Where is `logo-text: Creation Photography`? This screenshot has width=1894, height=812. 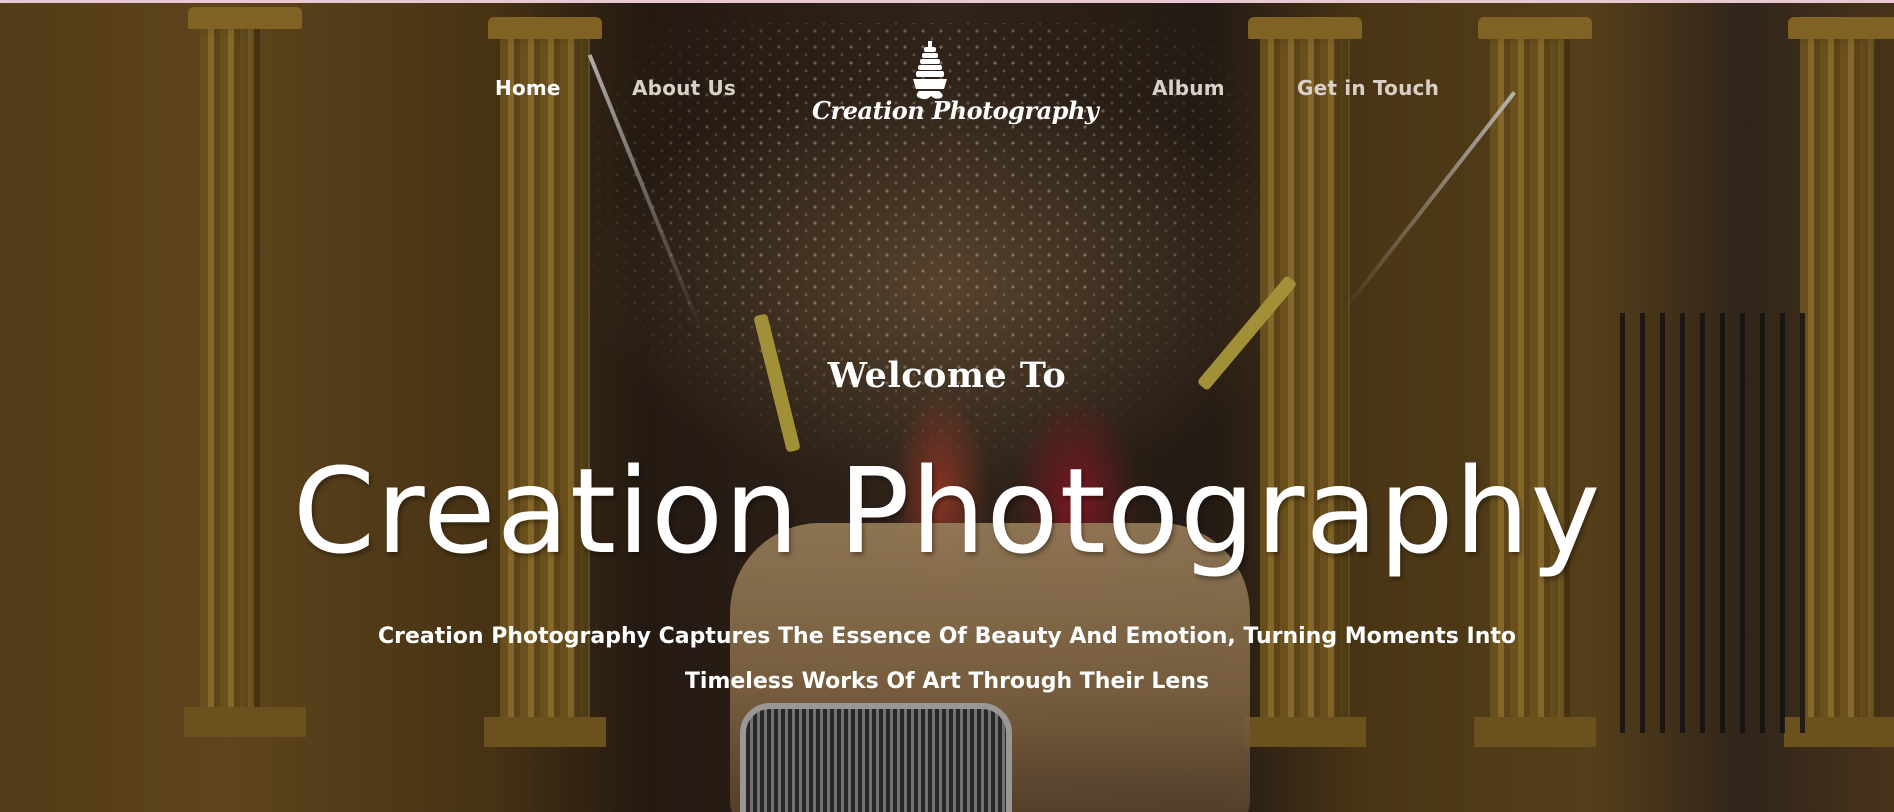
logo-text: Creation Photography is located at coordinates (955, 110).